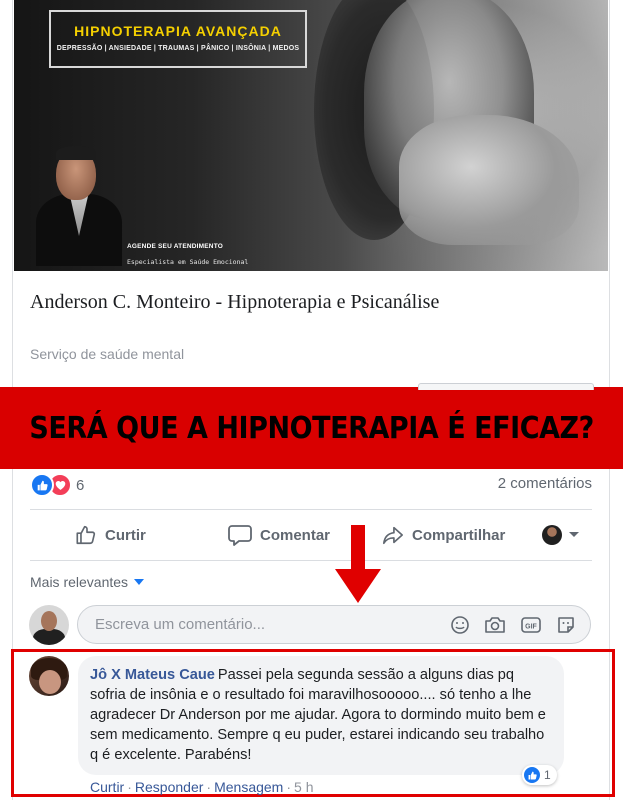 The image size is (623, 800). I want to click on post-action-bar: Curtir Comentar Compartilhar, so click(311, 535).